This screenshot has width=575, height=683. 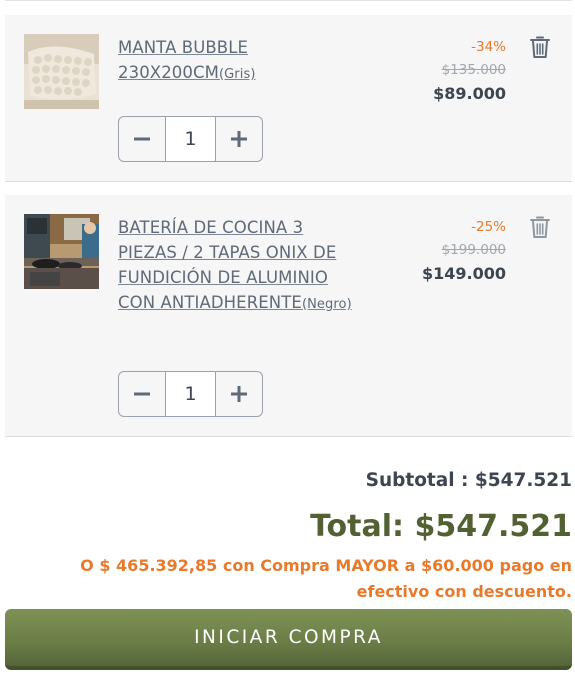 I want to click on original-price: $199.000, so click(x=473, y=250).